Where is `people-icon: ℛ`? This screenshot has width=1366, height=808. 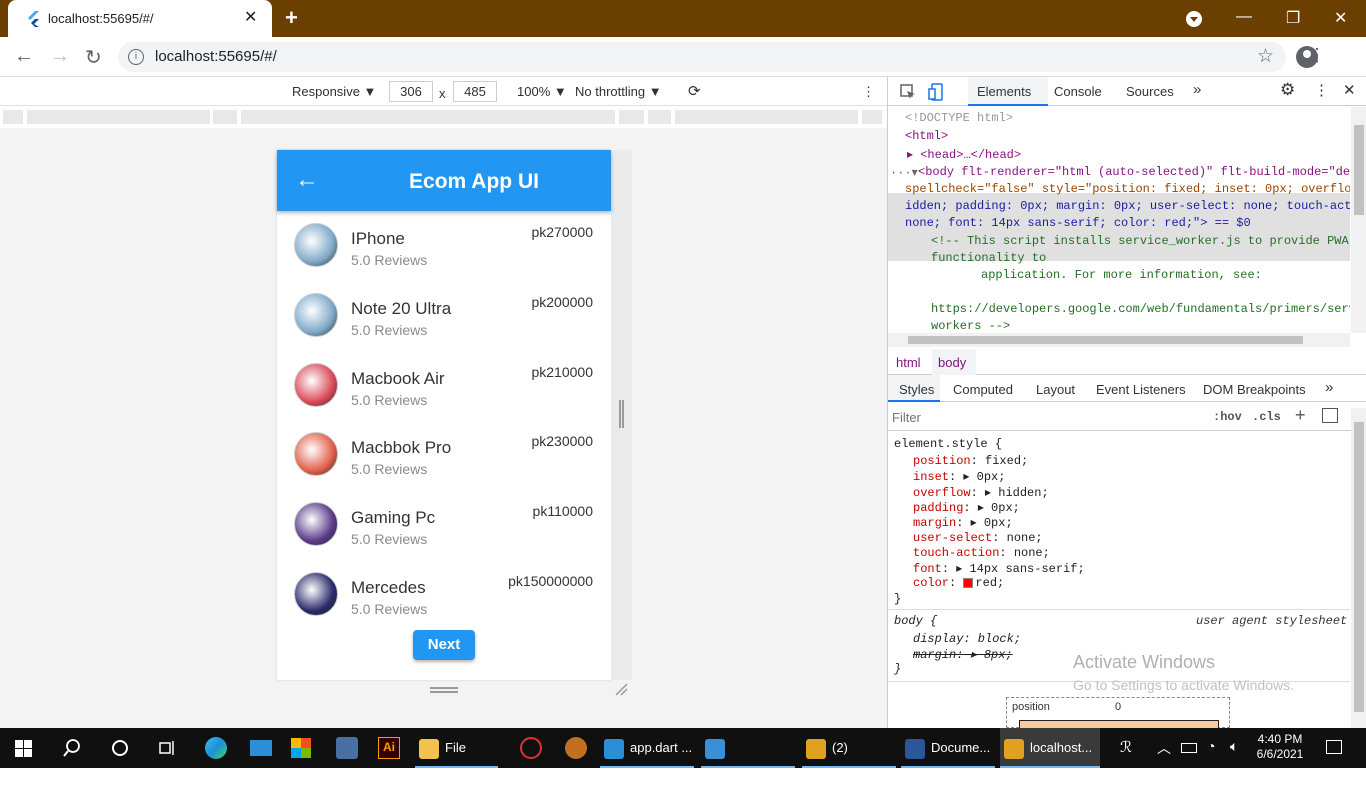
people-icon: ℛ is located at coordinates (1126, 747).